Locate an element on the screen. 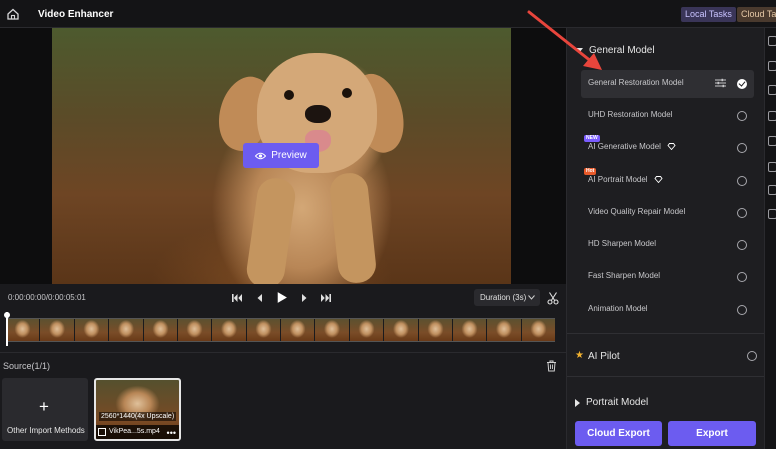 This screenshot has width=776, height=449. play-icon is located at coordinates (281, 297).